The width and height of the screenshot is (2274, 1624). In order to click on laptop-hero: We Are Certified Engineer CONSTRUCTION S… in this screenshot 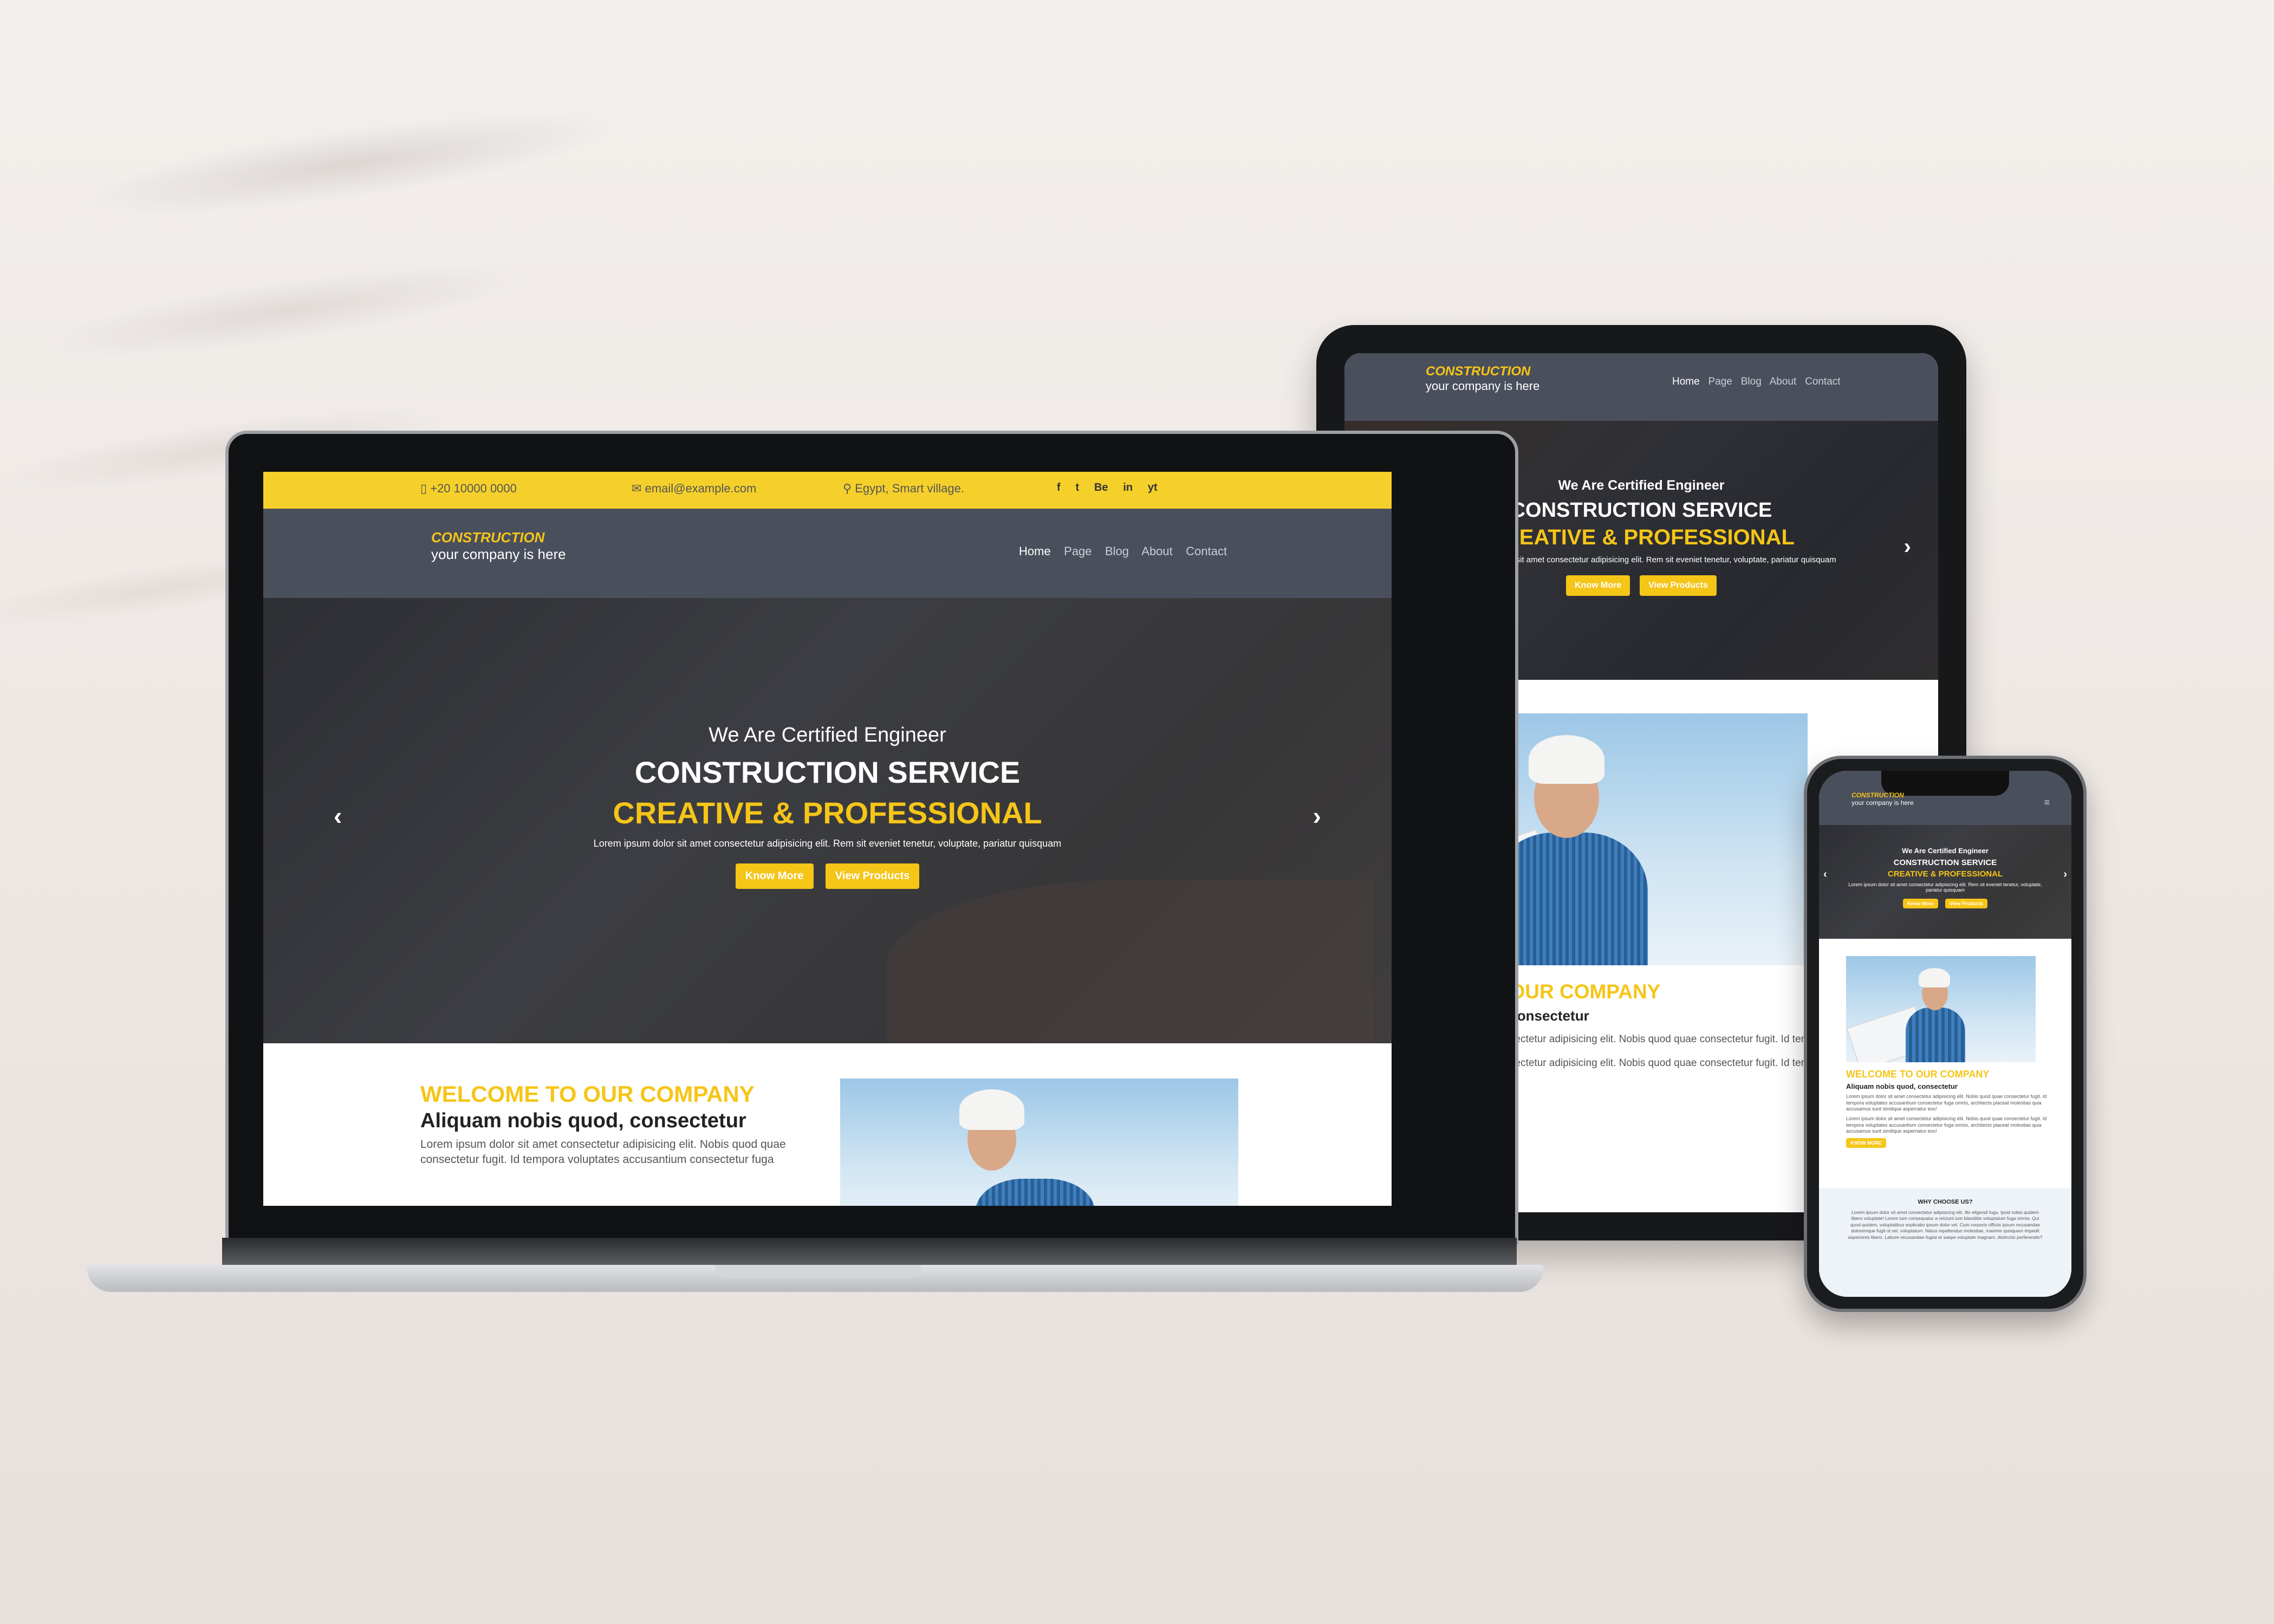, I will do `click(827, 820)`.